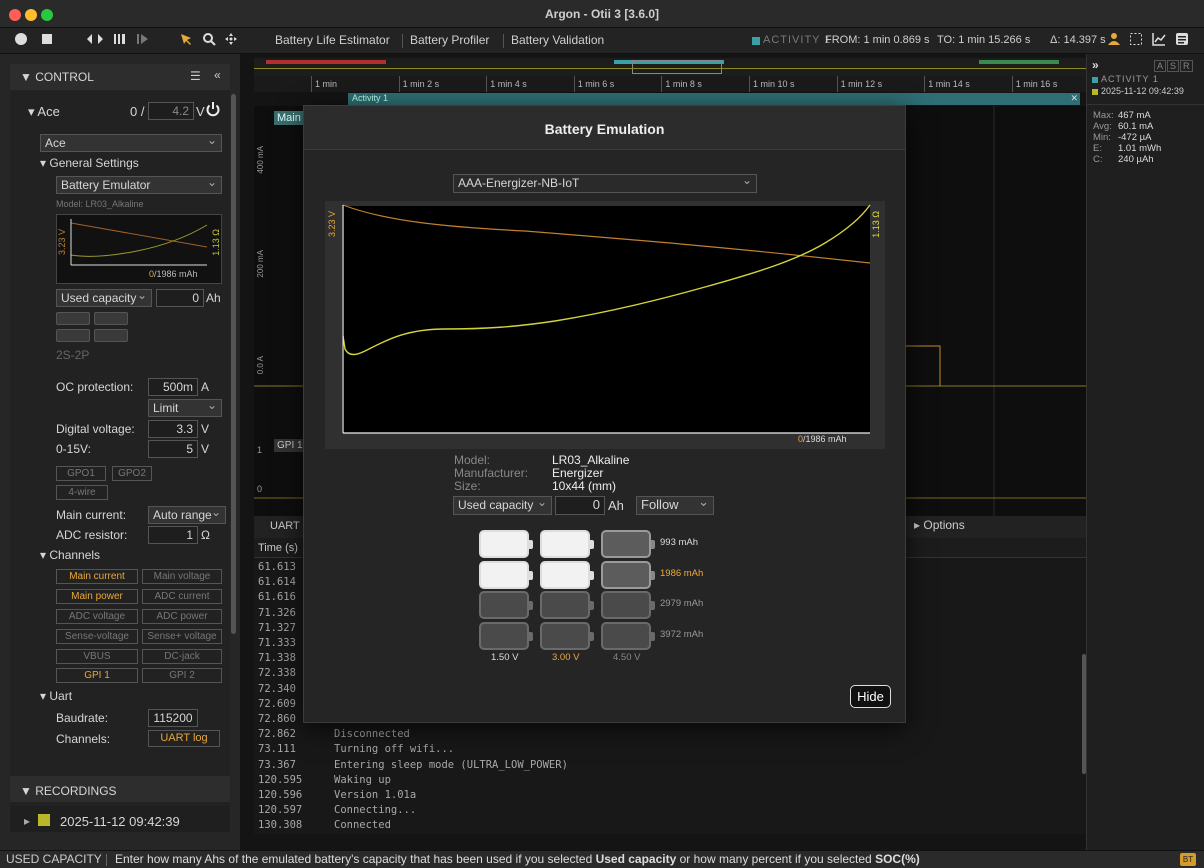  What do you see at coordinates (132, 473) in the screenshot?
I see `gpo2-button: GPO2` at bounding box center [132, 473].